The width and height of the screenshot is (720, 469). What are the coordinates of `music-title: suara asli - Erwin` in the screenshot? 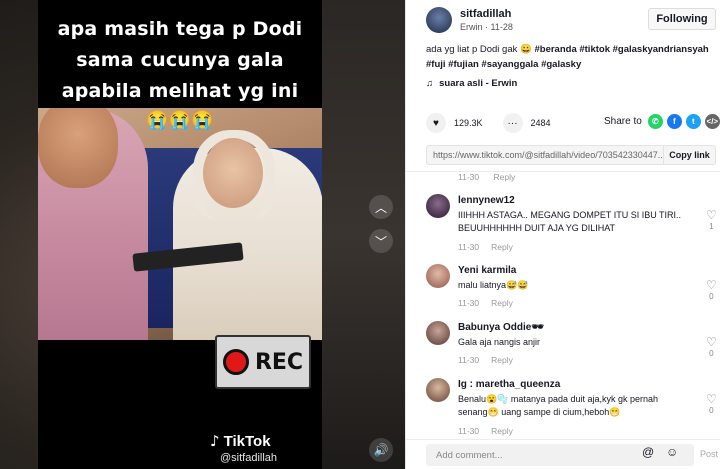 It's located at (478, 83).